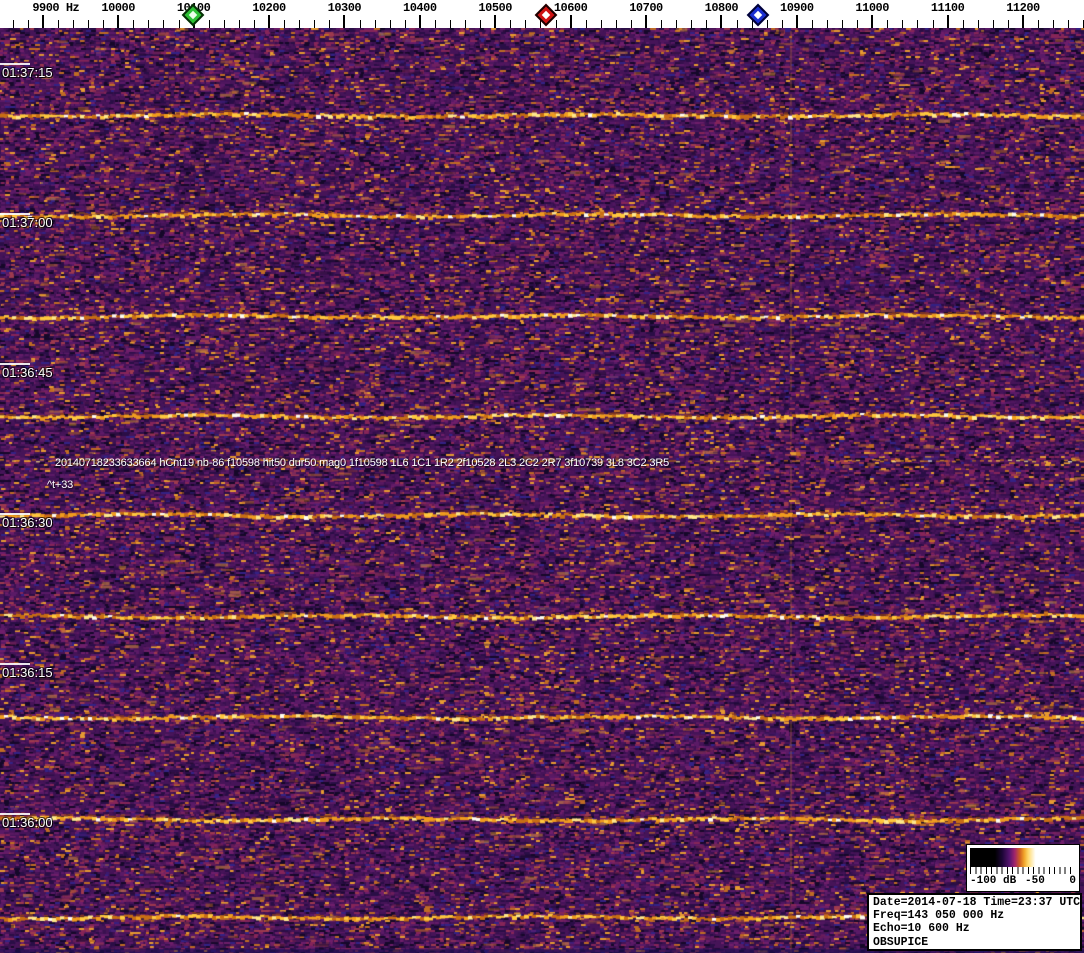  Describe the element at coordinates (1022, 857) in the screenshot. I see `colorbar-gradient` at that location.